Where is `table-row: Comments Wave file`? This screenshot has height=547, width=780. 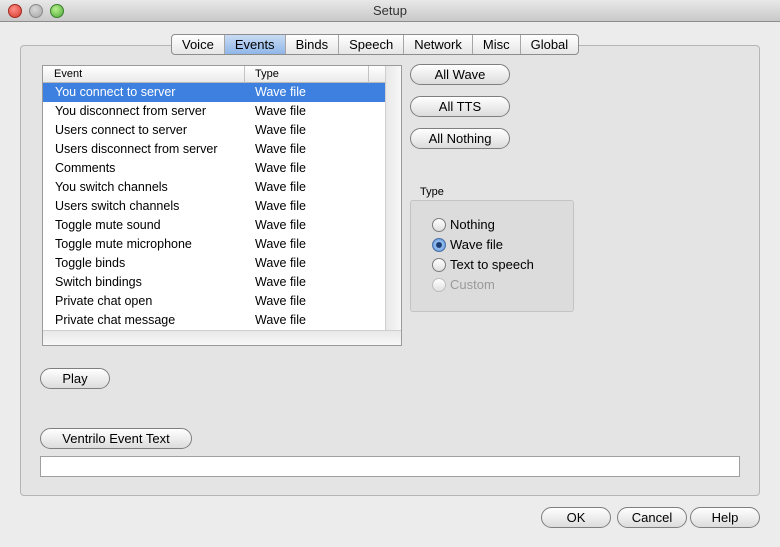
table-row: Comments Wave file is located at coordinates (214, 168).